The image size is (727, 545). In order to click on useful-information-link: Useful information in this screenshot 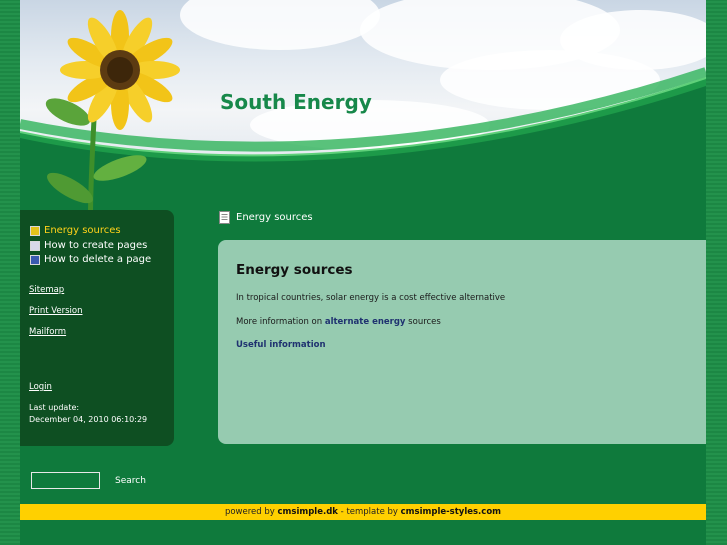, I will do `click(281, 345)`.